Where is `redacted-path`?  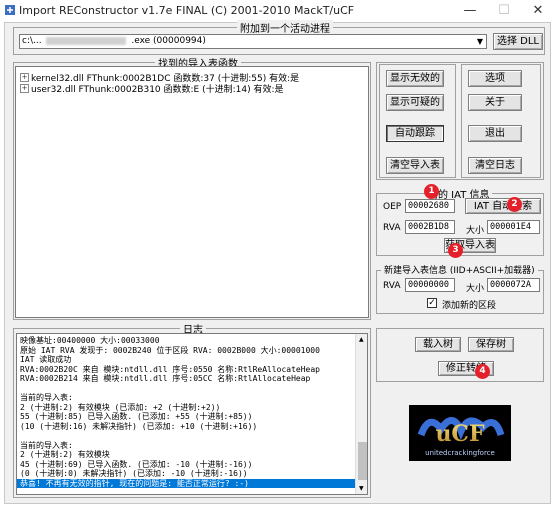 redacted-path is located at coordinates (86, 40).